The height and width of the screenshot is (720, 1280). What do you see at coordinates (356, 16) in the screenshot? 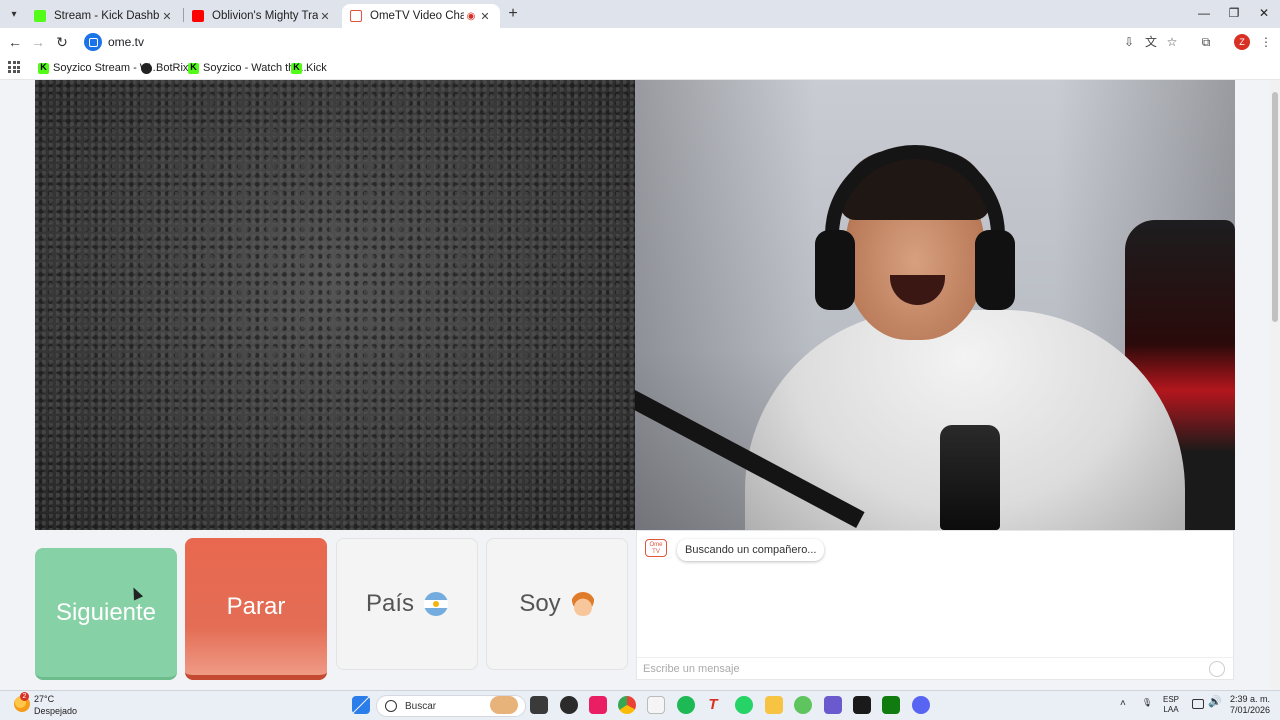
I see `ometv-icon` at bounding box center [356, 16].